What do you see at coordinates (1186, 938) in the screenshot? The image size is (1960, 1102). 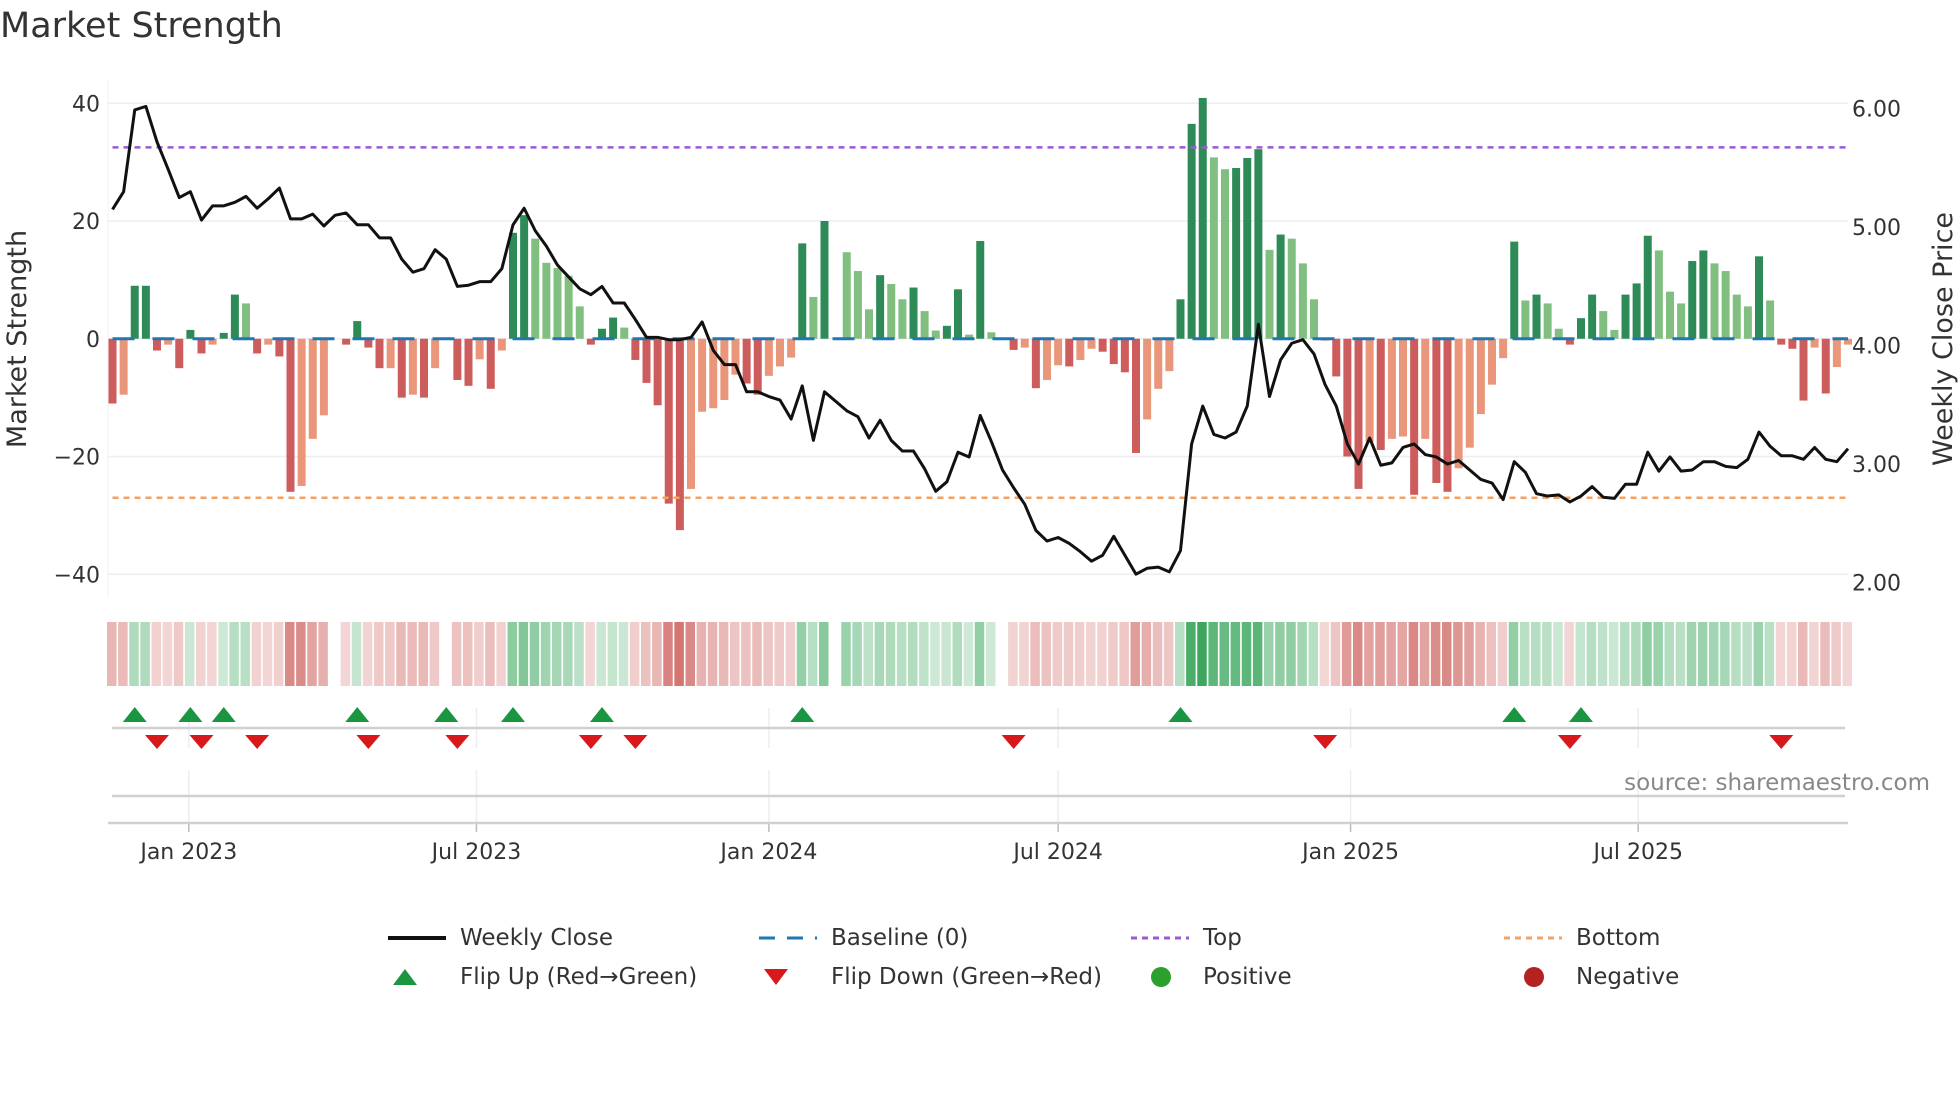 I see `legend-top: Top` at bounding box center [1186, 938].